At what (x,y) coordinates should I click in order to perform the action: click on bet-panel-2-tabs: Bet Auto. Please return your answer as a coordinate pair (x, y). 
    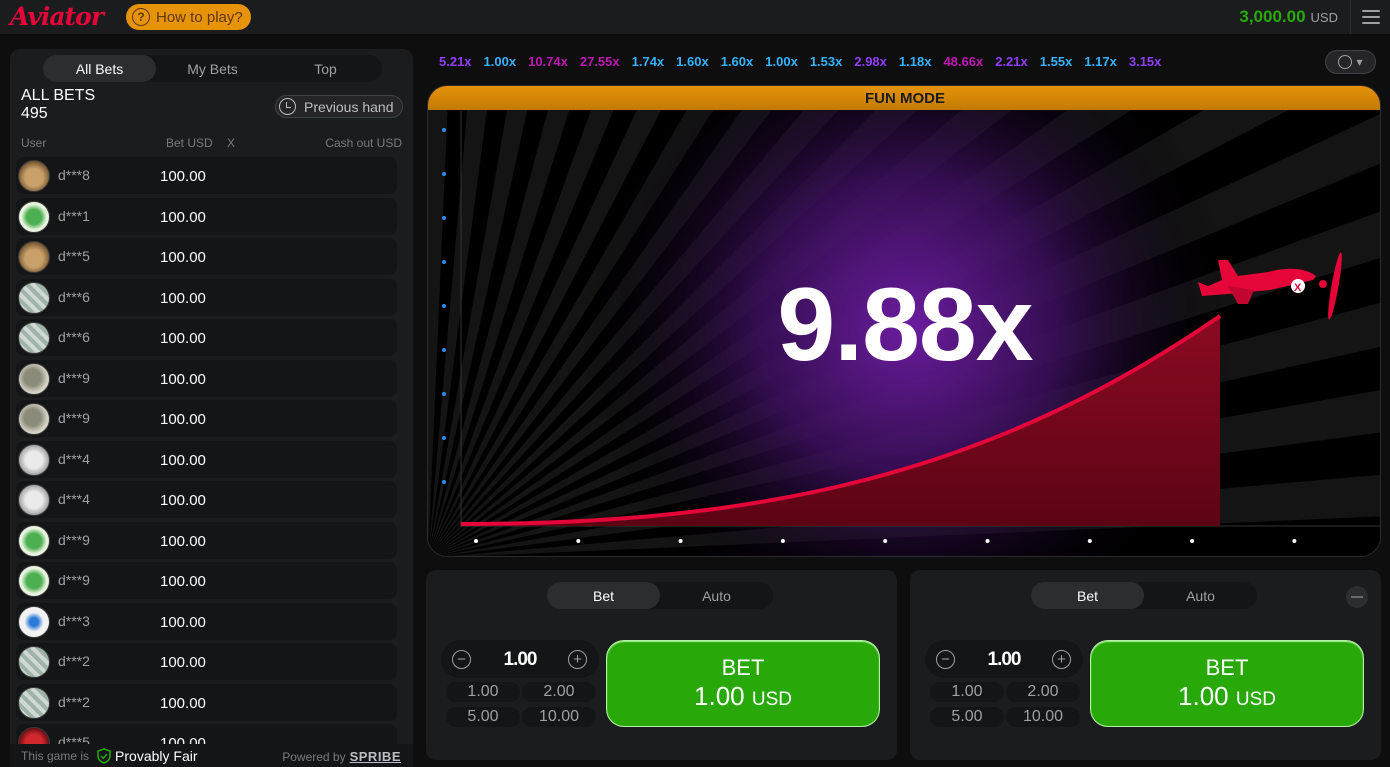
    Looking at the image, I should click on (1144, 595).